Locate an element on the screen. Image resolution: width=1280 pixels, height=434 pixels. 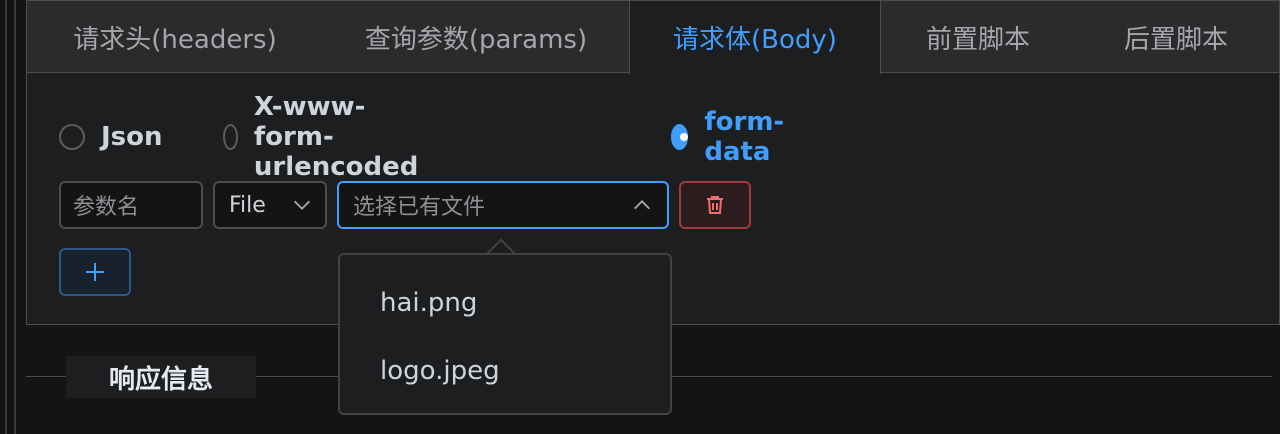
left-border-lines is located at coordinates (14, 217).